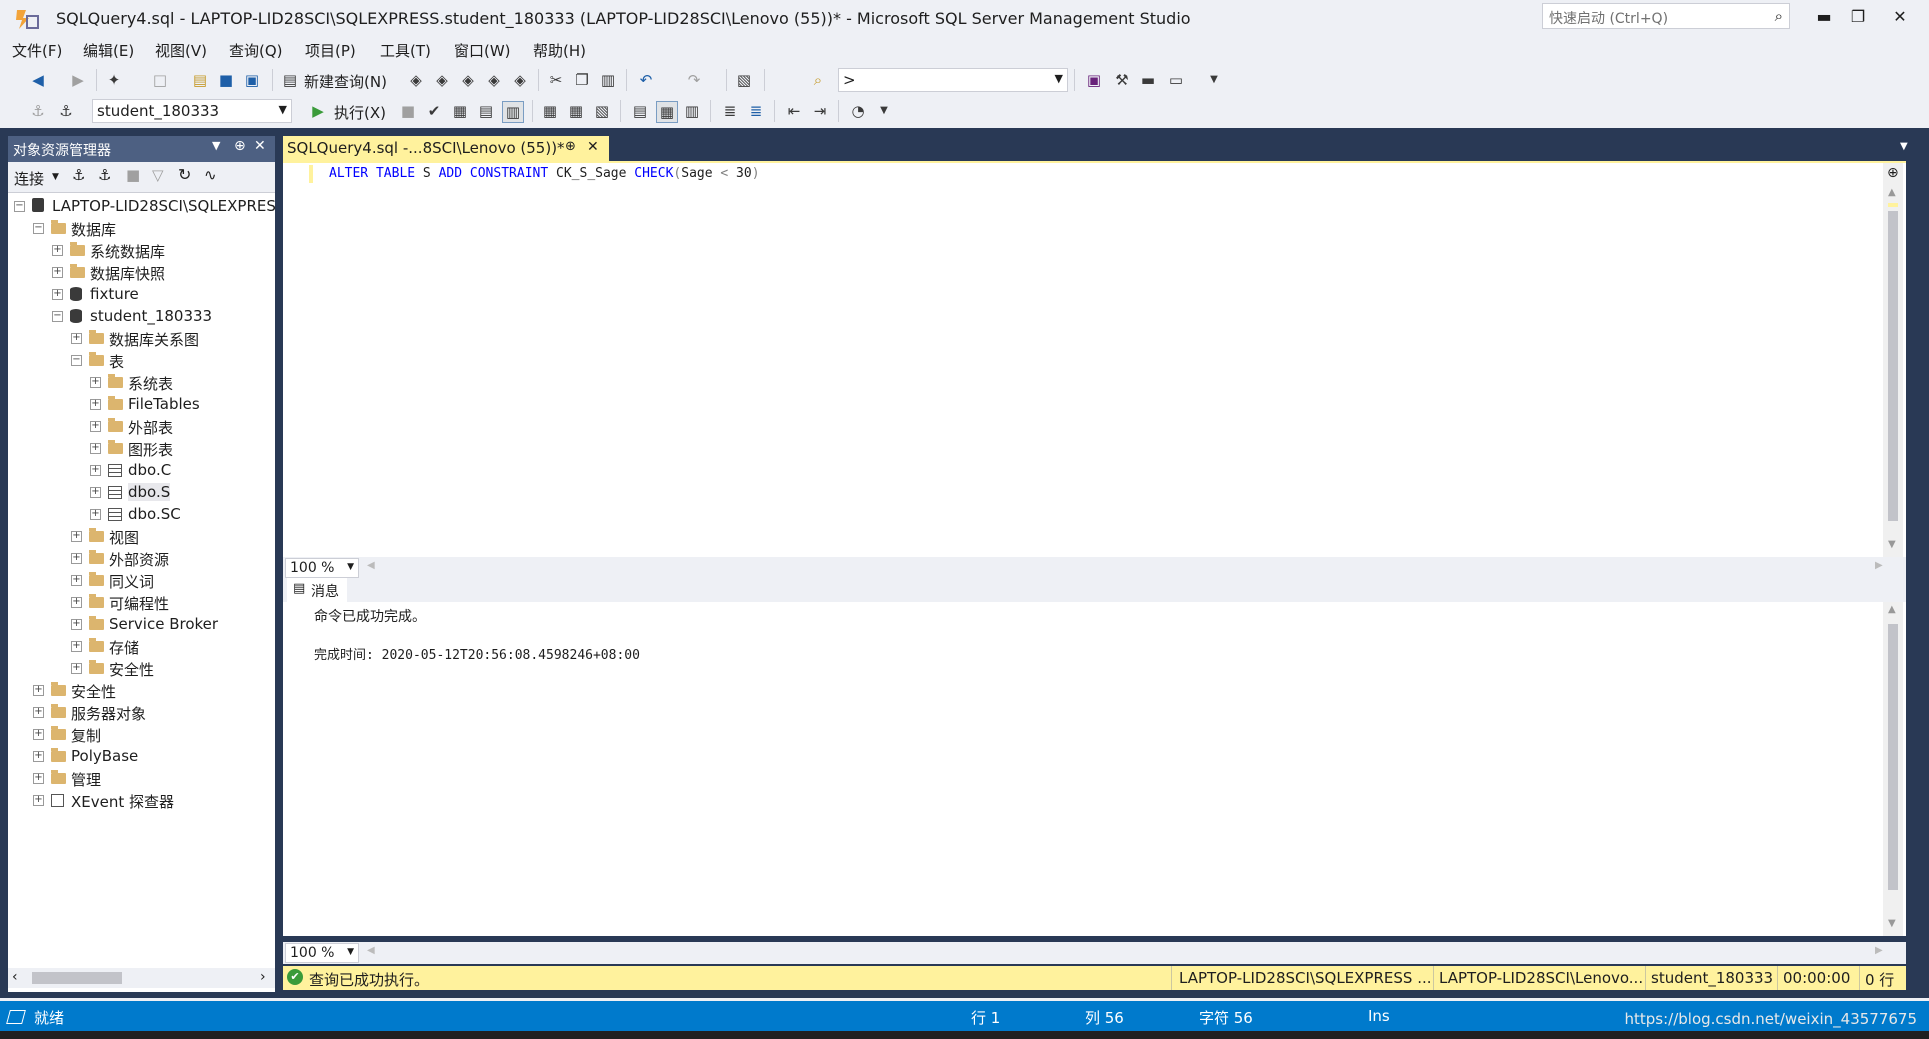 The image size is (1929, 1039). What do you see at coordinates (345, 81) in the screenshot?
I see `new-query-button: 新建查询(N)` at bounding box center [345, 81].